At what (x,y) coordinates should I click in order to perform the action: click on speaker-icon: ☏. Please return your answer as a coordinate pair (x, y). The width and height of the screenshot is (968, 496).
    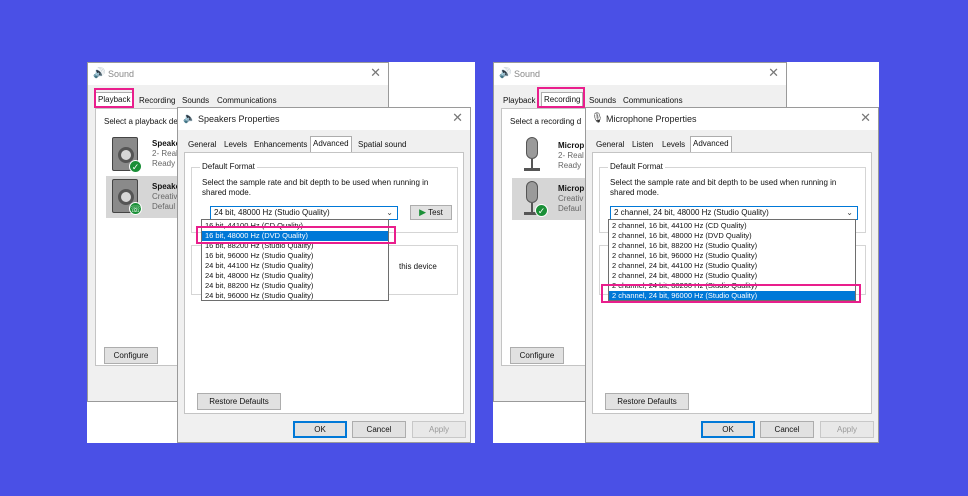
    Looking at the image, I should click on (127, 197).